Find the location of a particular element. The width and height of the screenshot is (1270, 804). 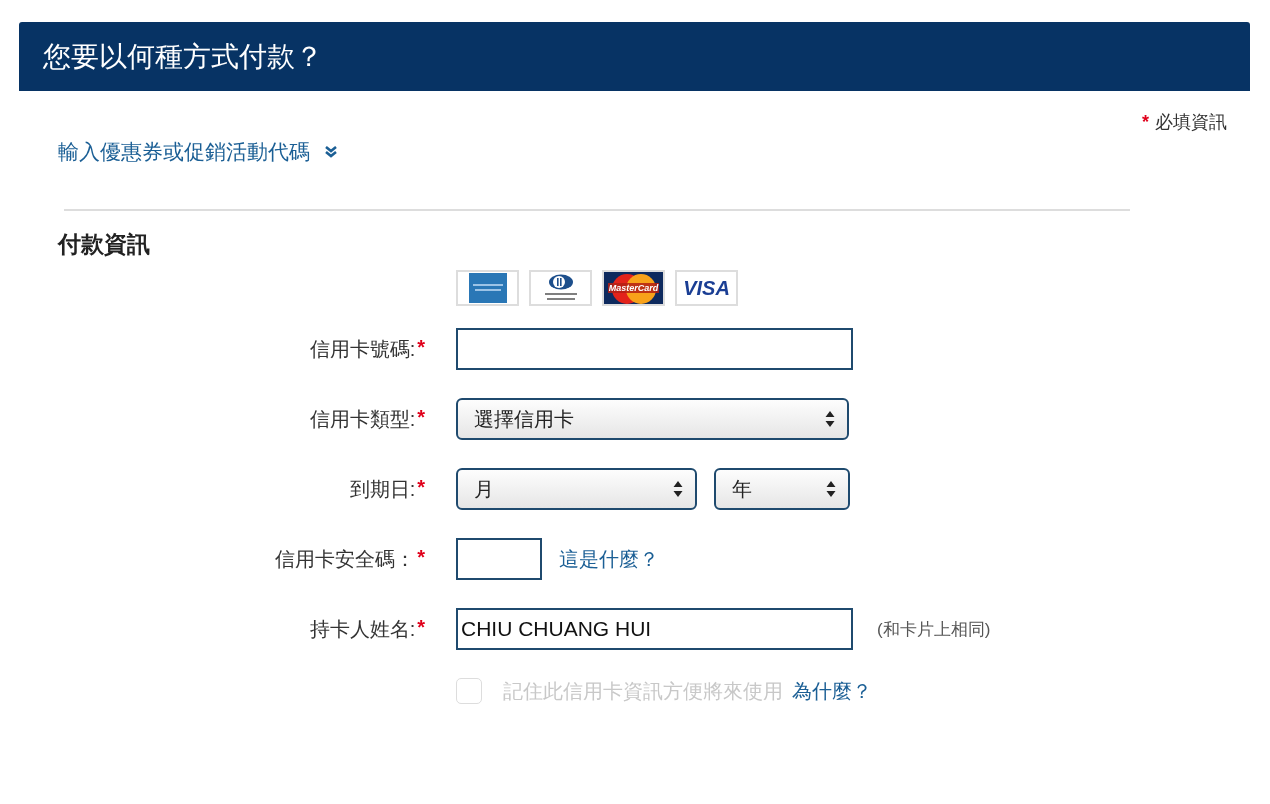

input-field: CHIU CHUANG HUI is located at coordinates (654, 629).